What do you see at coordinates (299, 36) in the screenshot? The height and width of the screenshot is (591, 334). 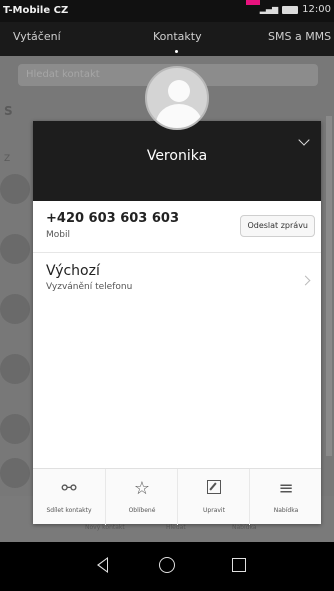 I see `tab-messages: SMS a MMS` at bounding box center [299, 36].